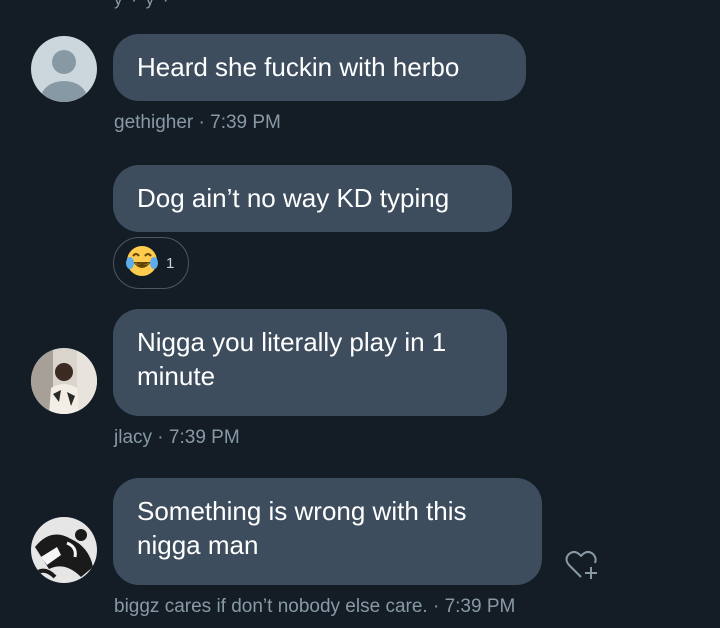  Describe the element at coordinates (312, 198) in the screenshot. I see `message-bubble: Dog ain’t no way KD typing` at that location.